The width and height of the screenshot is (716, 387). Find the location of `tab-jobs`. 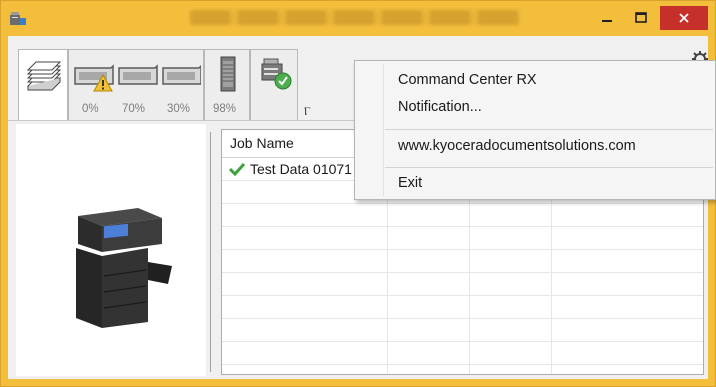

tab-jobs is located at coordinates (43, 85).